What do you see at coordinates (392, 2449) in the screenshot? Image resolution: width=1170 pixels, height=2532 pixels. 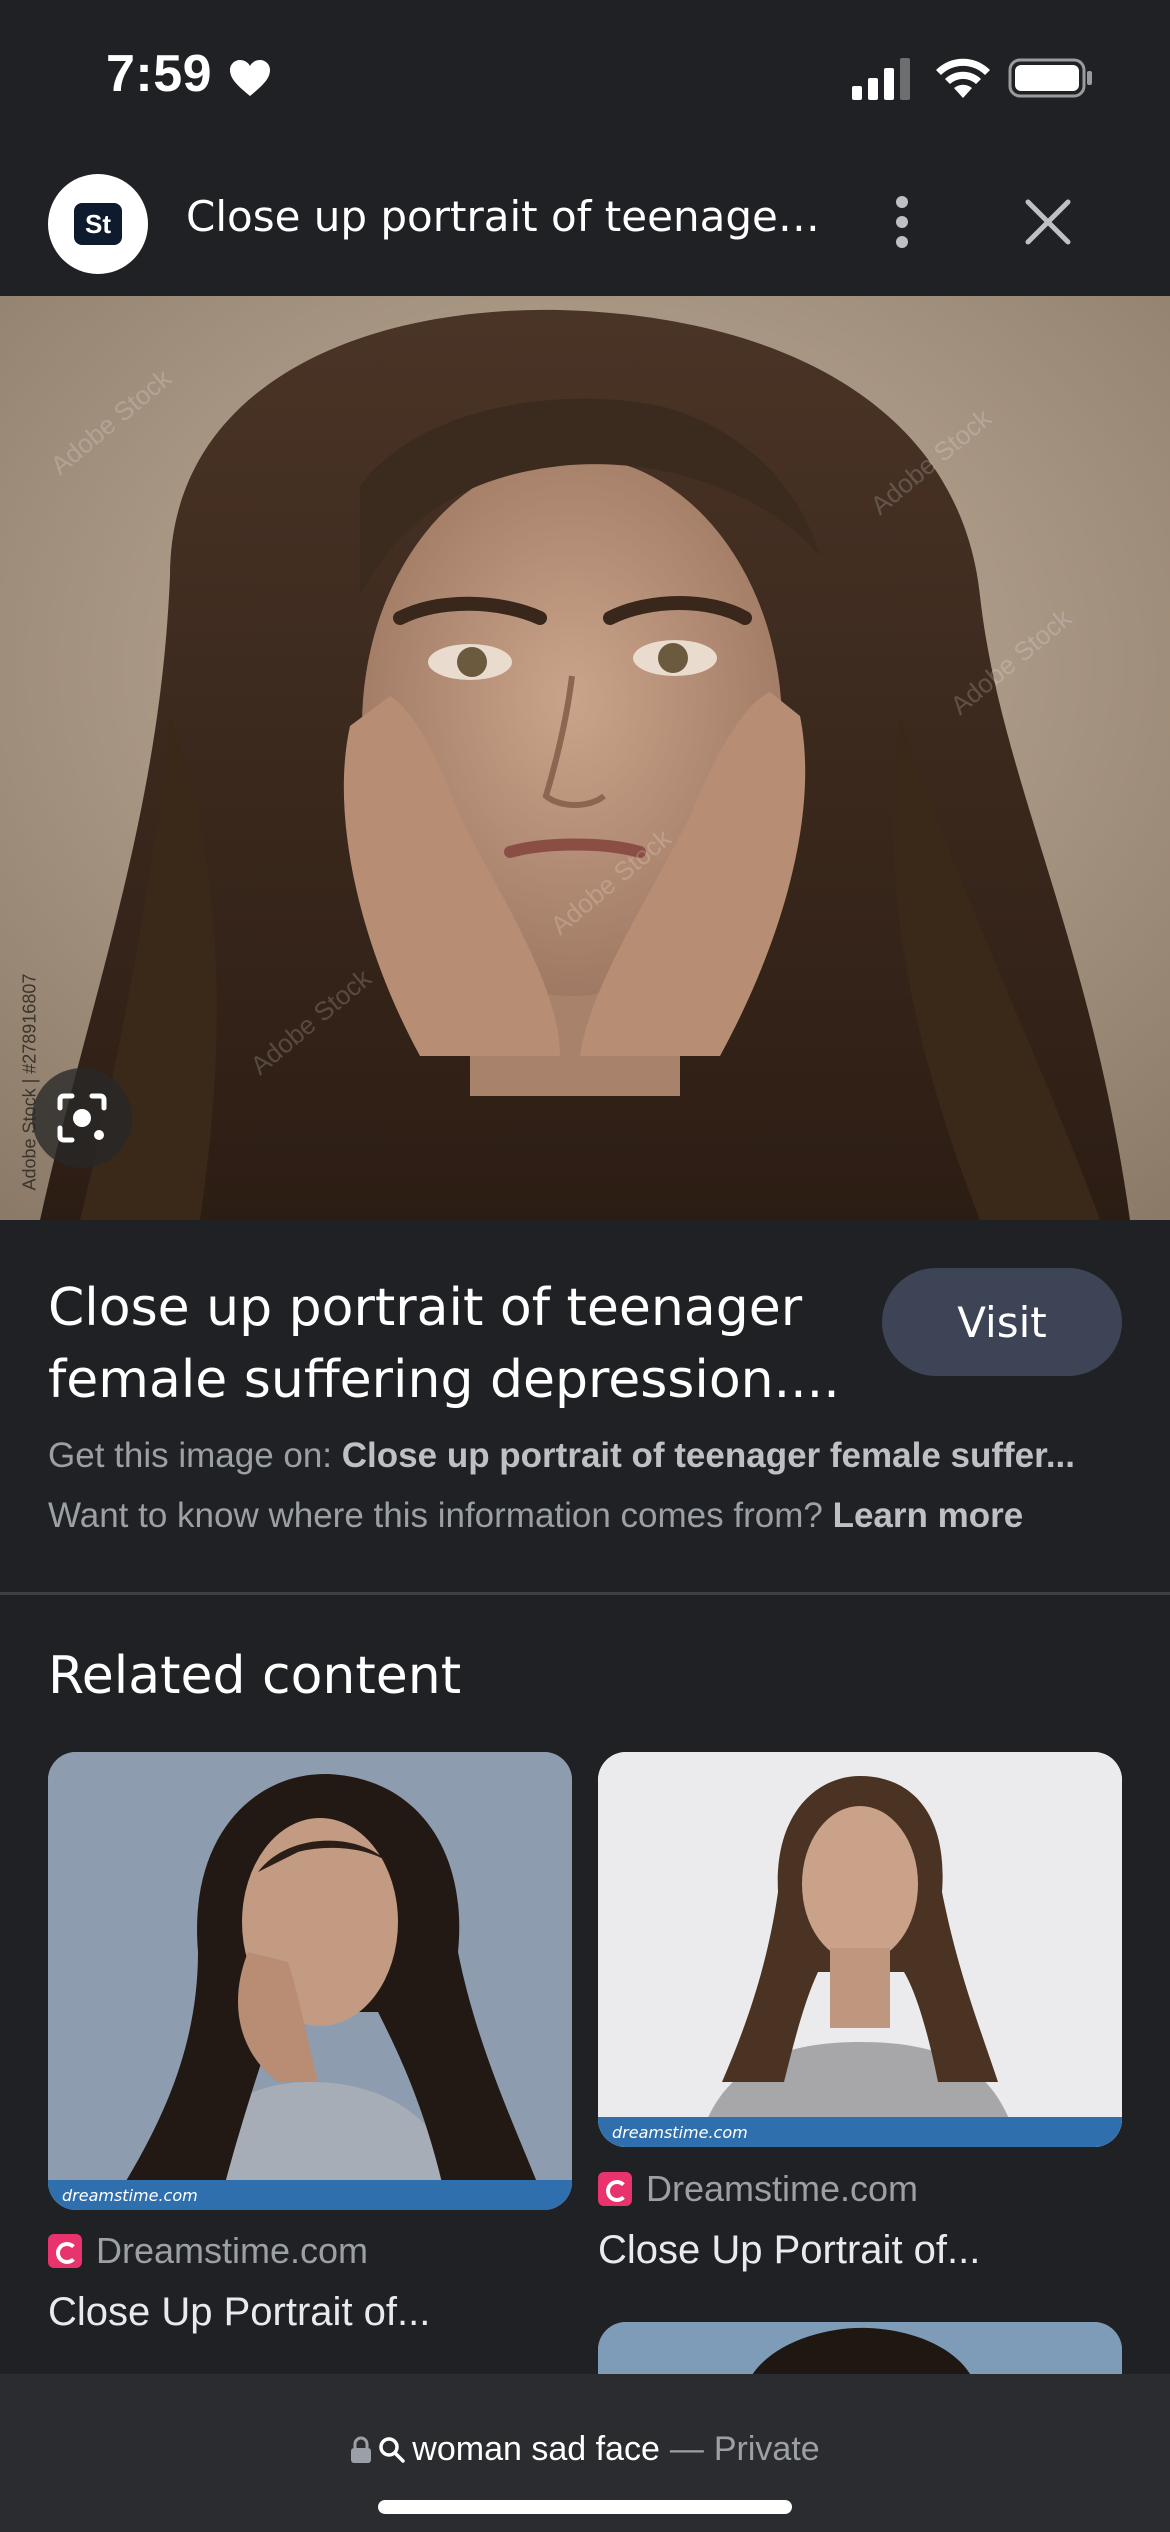 I see `search-icon` at bounding box center [392, 2449].